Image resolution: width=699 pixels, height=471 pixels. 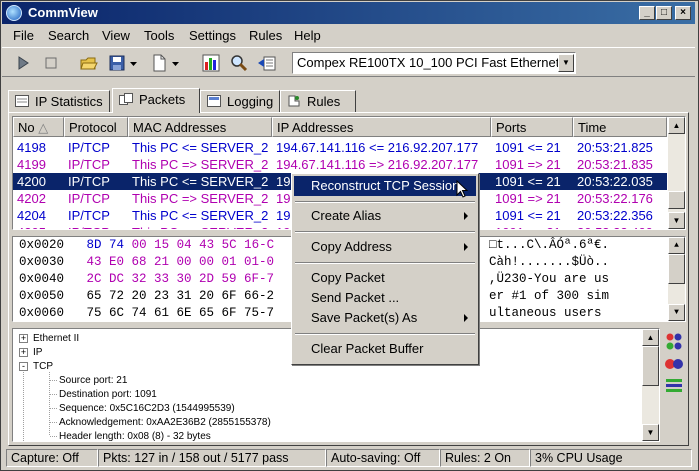 What do you see at coordinates (214, 101) in the screenshot?
I see `logging-icon` at bounding box center [214, 101].